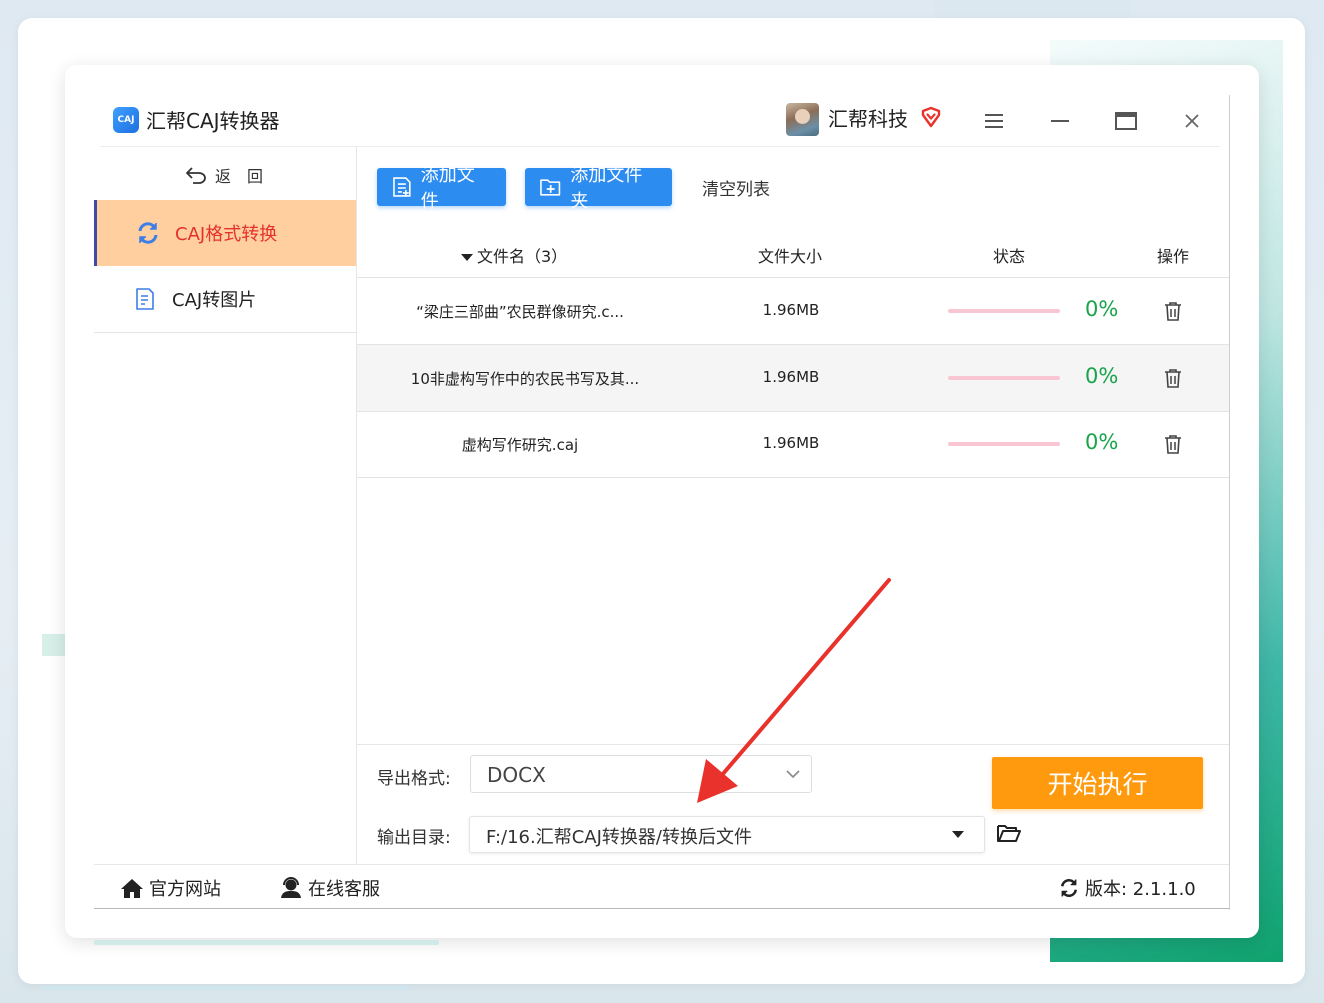 The width and height of the screenshot is (1324, 1003). What do you see at coordinates (641, 774) in the screenshot?
I see `format-select: DOCX` at bounding box center [641, 774].